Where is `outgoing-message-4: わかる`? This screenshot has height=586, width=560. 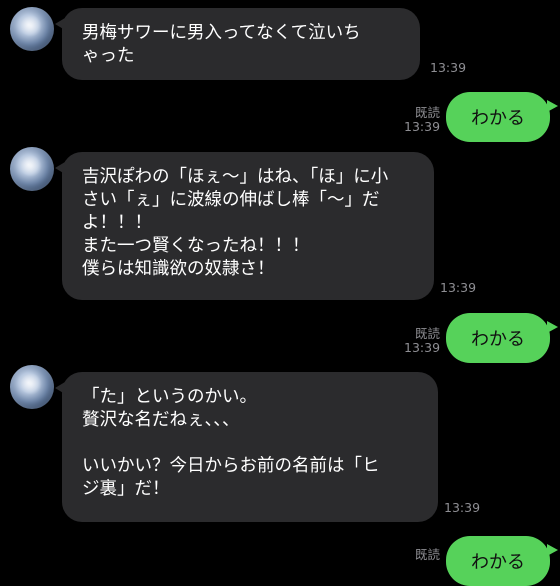
outgoing-message-4: わかる is located at coordinates (502, 338).